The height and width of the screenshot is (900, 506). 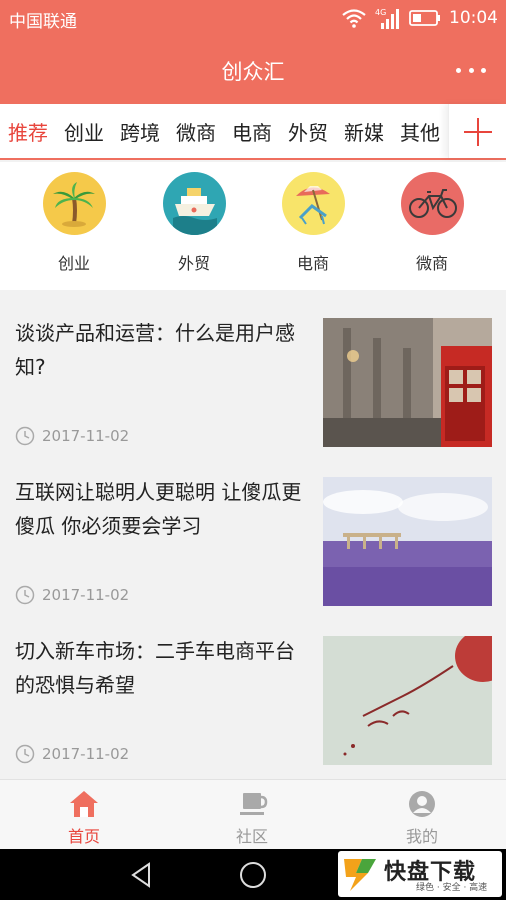 I want to click on page-title: 创众汇, so click(x=253, y=72).